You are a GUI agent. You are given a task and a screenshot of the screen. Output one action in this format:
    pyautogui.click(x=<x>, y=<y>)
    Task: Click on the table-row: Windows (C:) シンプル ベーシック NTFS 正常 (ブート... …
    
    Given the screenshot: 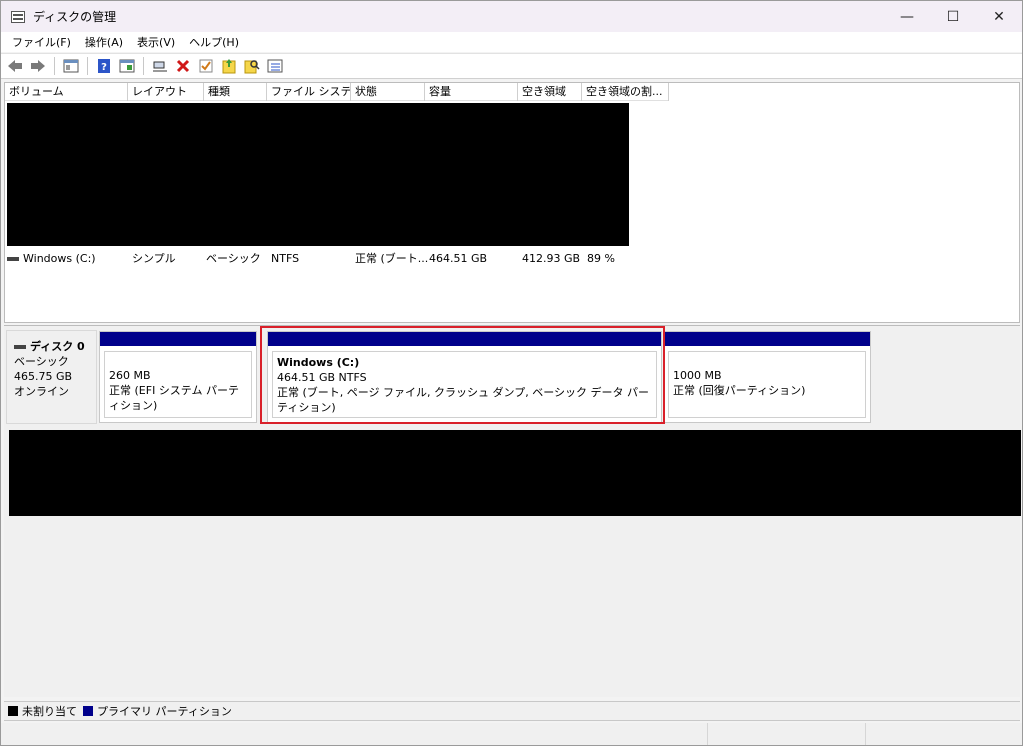 What is the action you would take?
    pyautogui.click(x=326, y=258)
    